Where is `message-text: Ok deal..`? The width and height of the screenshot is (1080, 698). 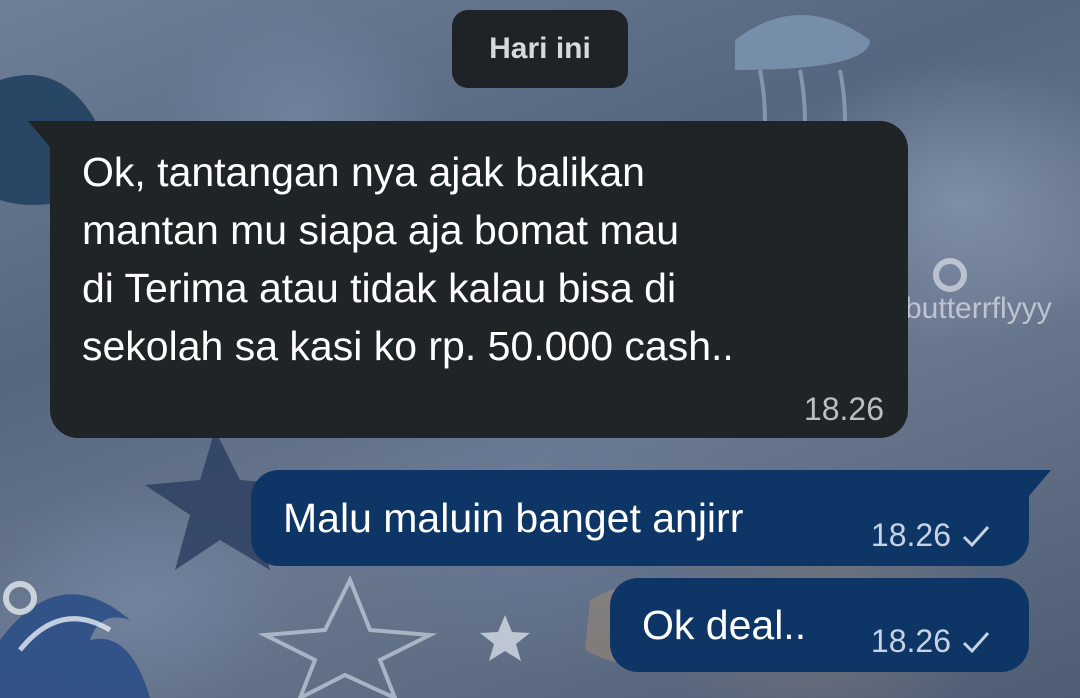
message-text: Ok deal.. is located at coordinates (724, 624).